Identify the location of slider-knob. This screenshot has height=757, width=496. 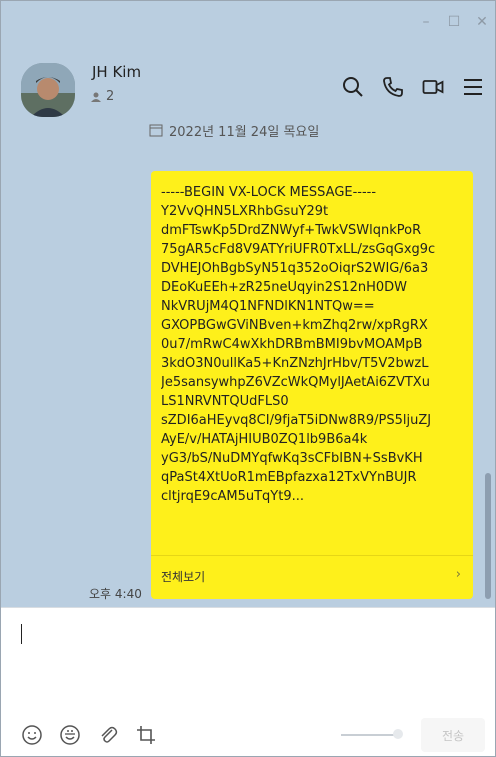
(398, 734).